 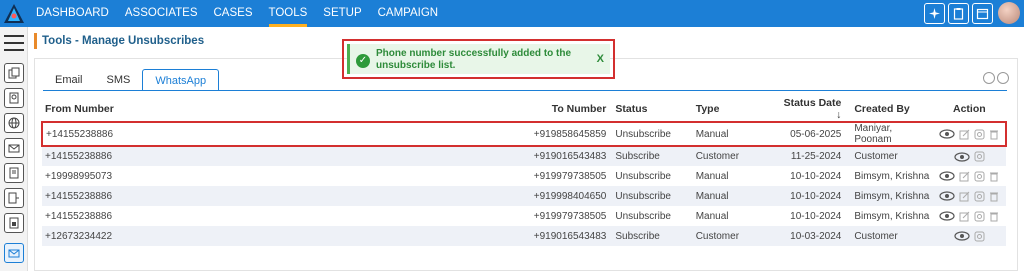 I want to click on app-logo-icon, so click(x=14, y=13).